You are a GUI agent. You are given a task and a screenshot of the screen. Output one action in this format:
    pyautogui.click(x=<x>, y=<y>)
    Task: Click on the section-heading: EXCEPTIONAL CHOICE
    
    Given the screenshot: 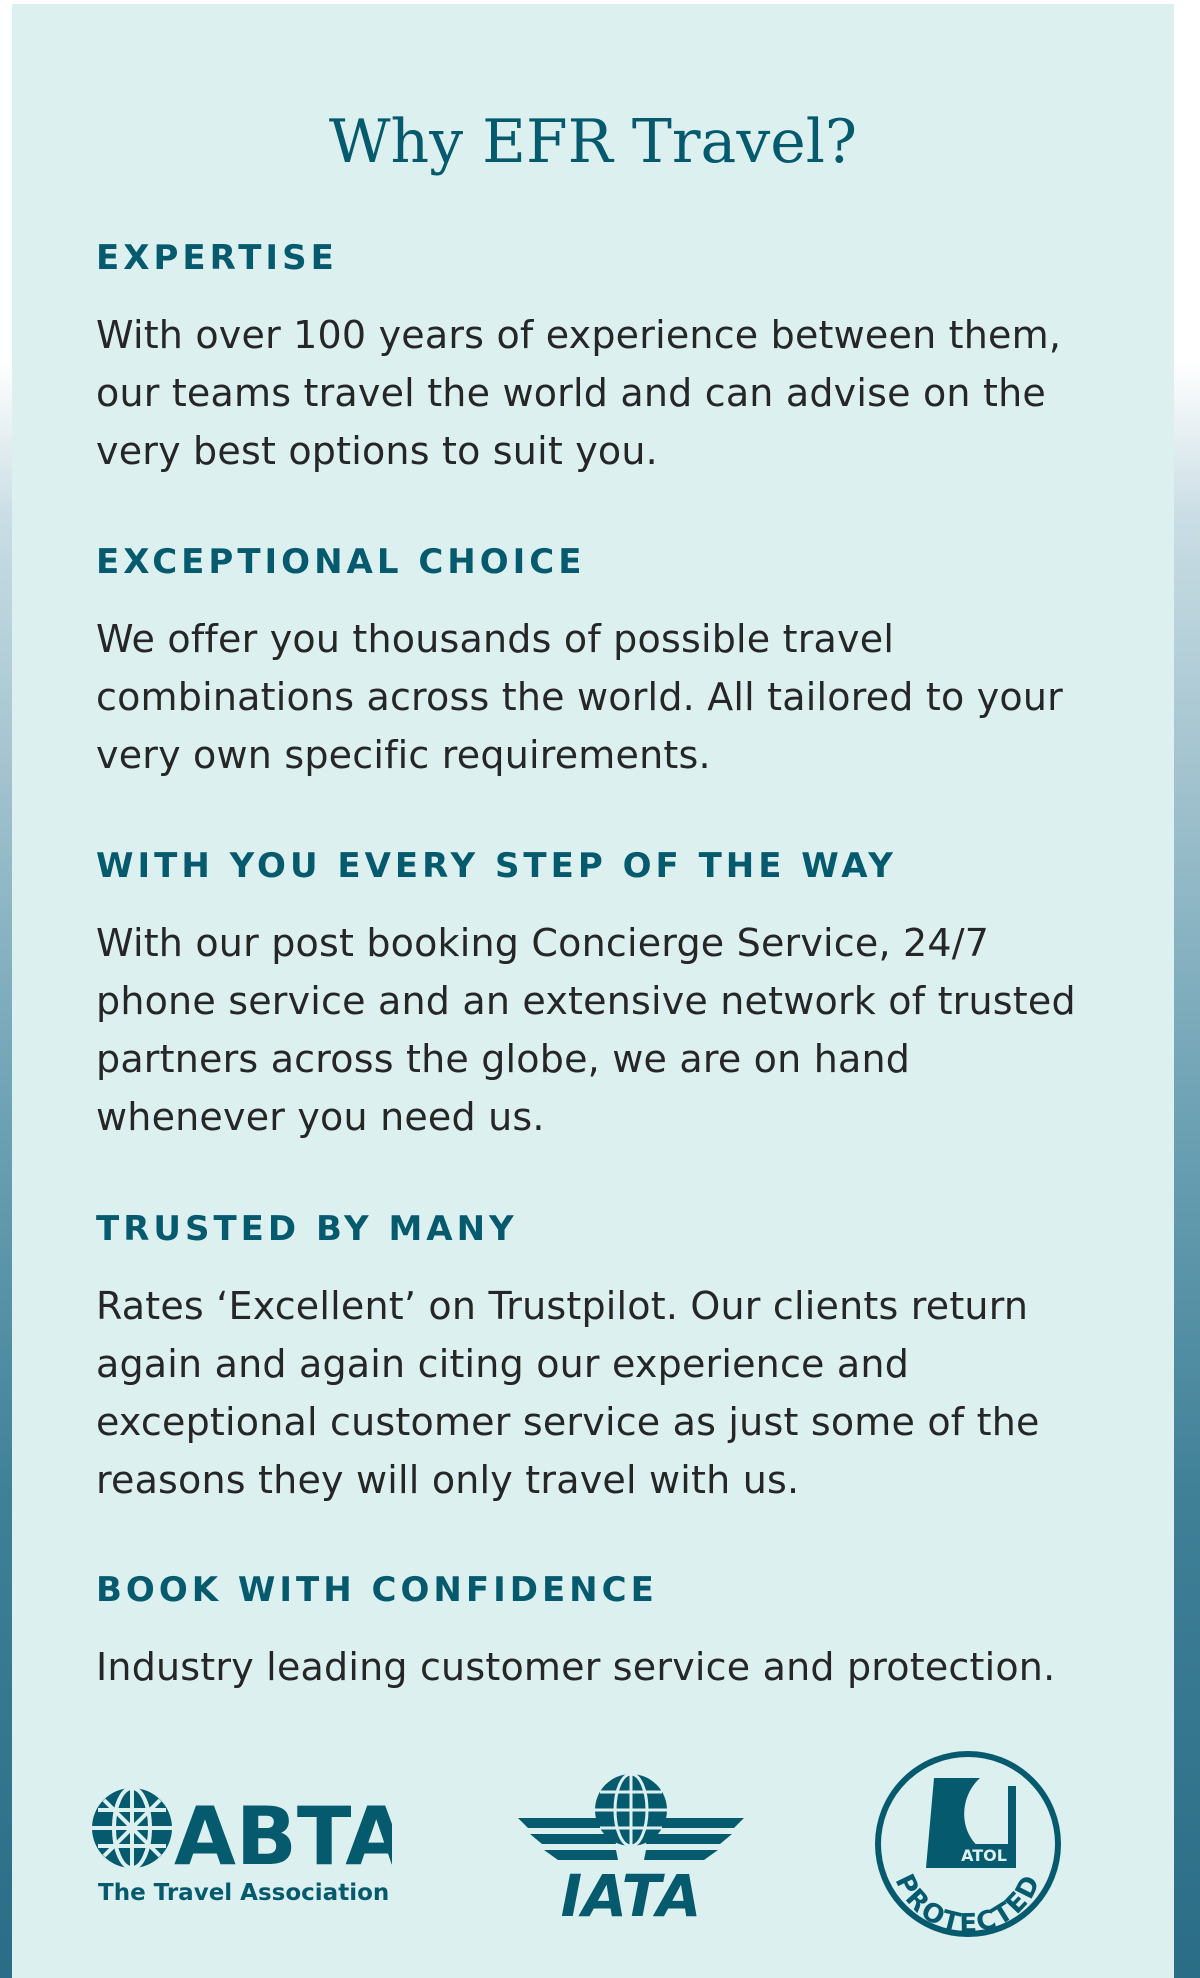 What is the action you would take?
    pyautogui.click(x=341, y=562)
    